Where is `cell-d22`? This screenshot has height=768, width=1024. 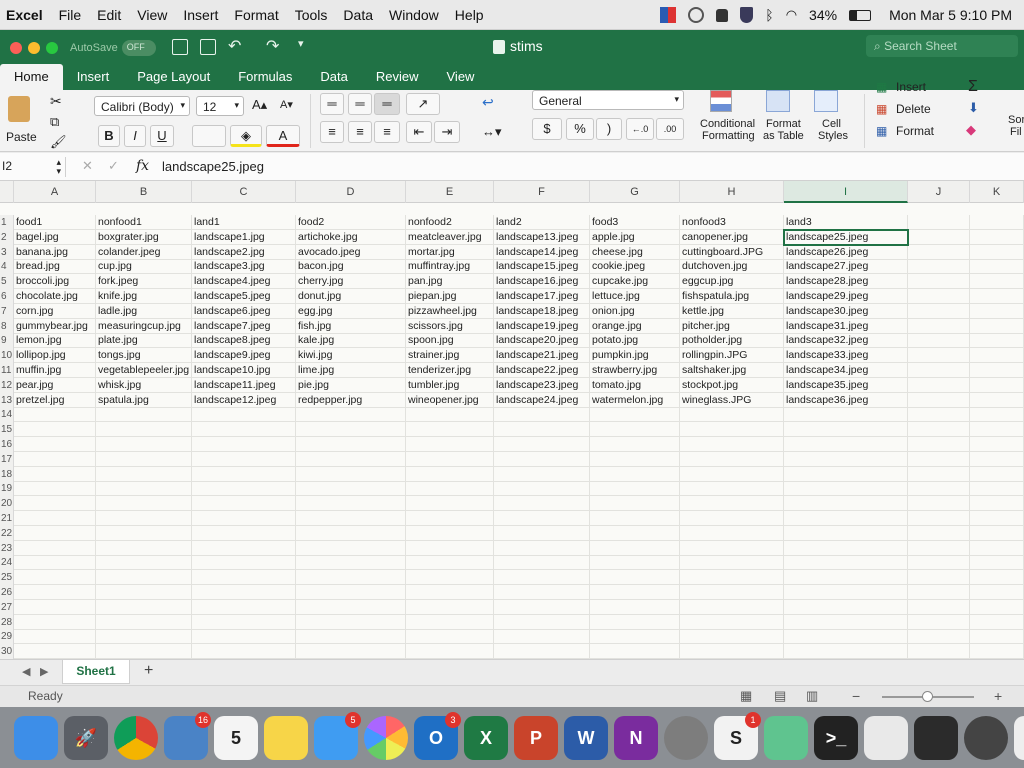 cell-d22 is located at coordinates (351, 533).